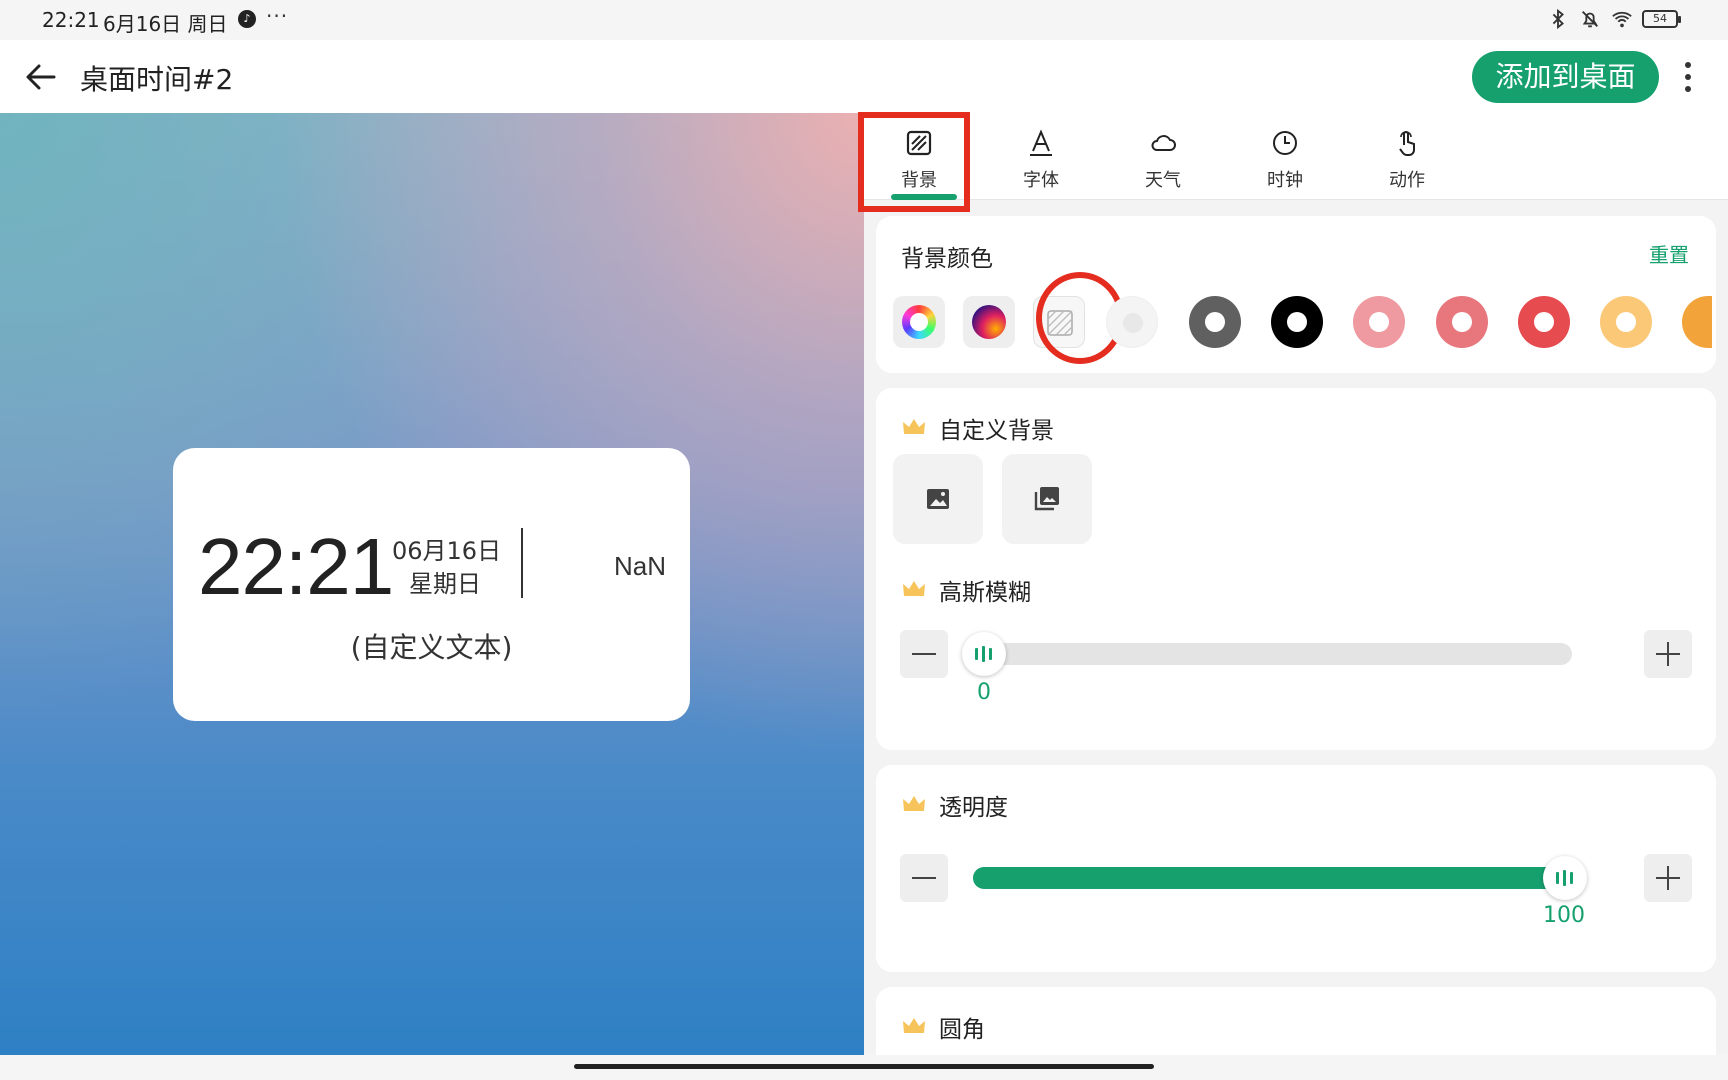 The width and height of the screenshot is (1728, 1080). Describe the element at coordinates (924, 654) in the screenshot. I see `blur-decrease-button` at that location.